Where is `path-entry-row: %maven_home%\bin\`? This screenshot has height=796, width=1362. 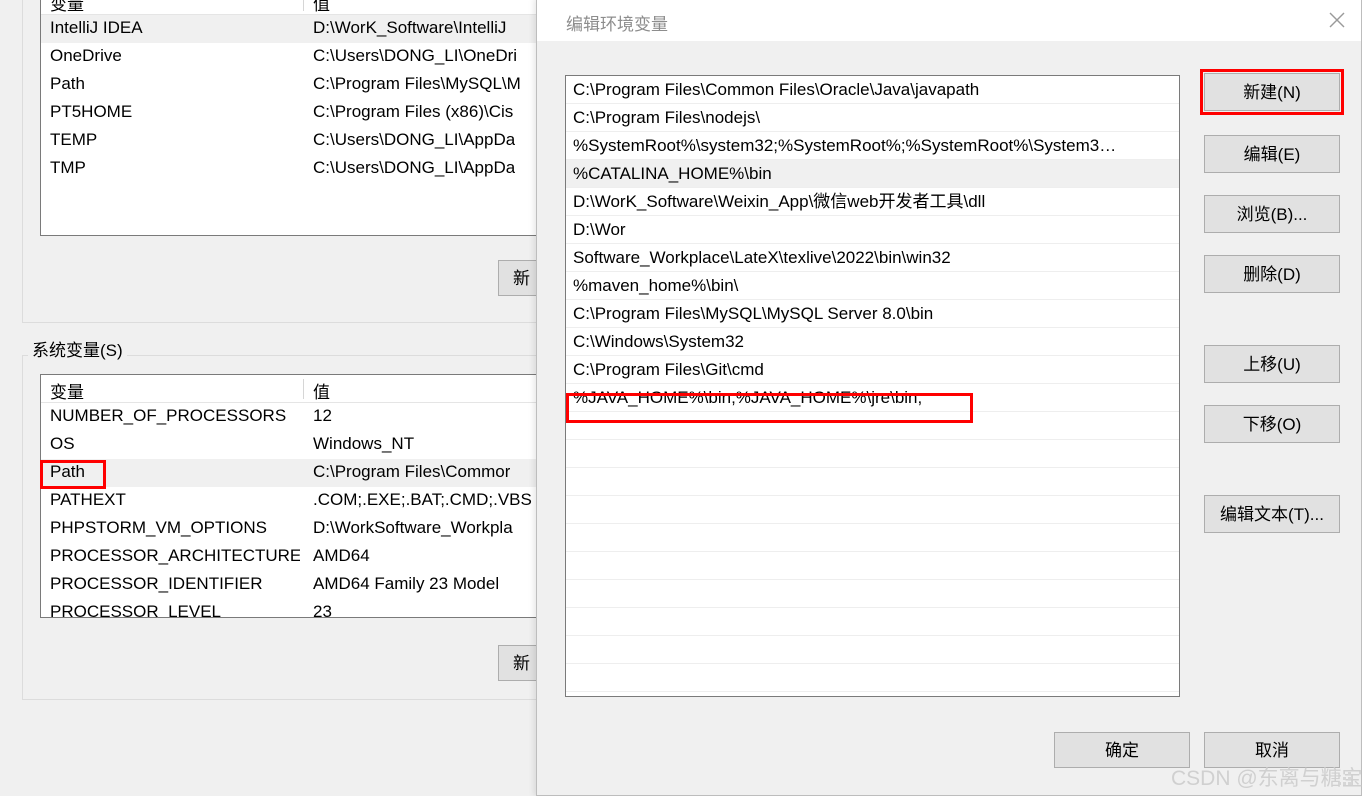 path-entry-row: %maven_home%\bin\ is located at coordinates (872, 286).